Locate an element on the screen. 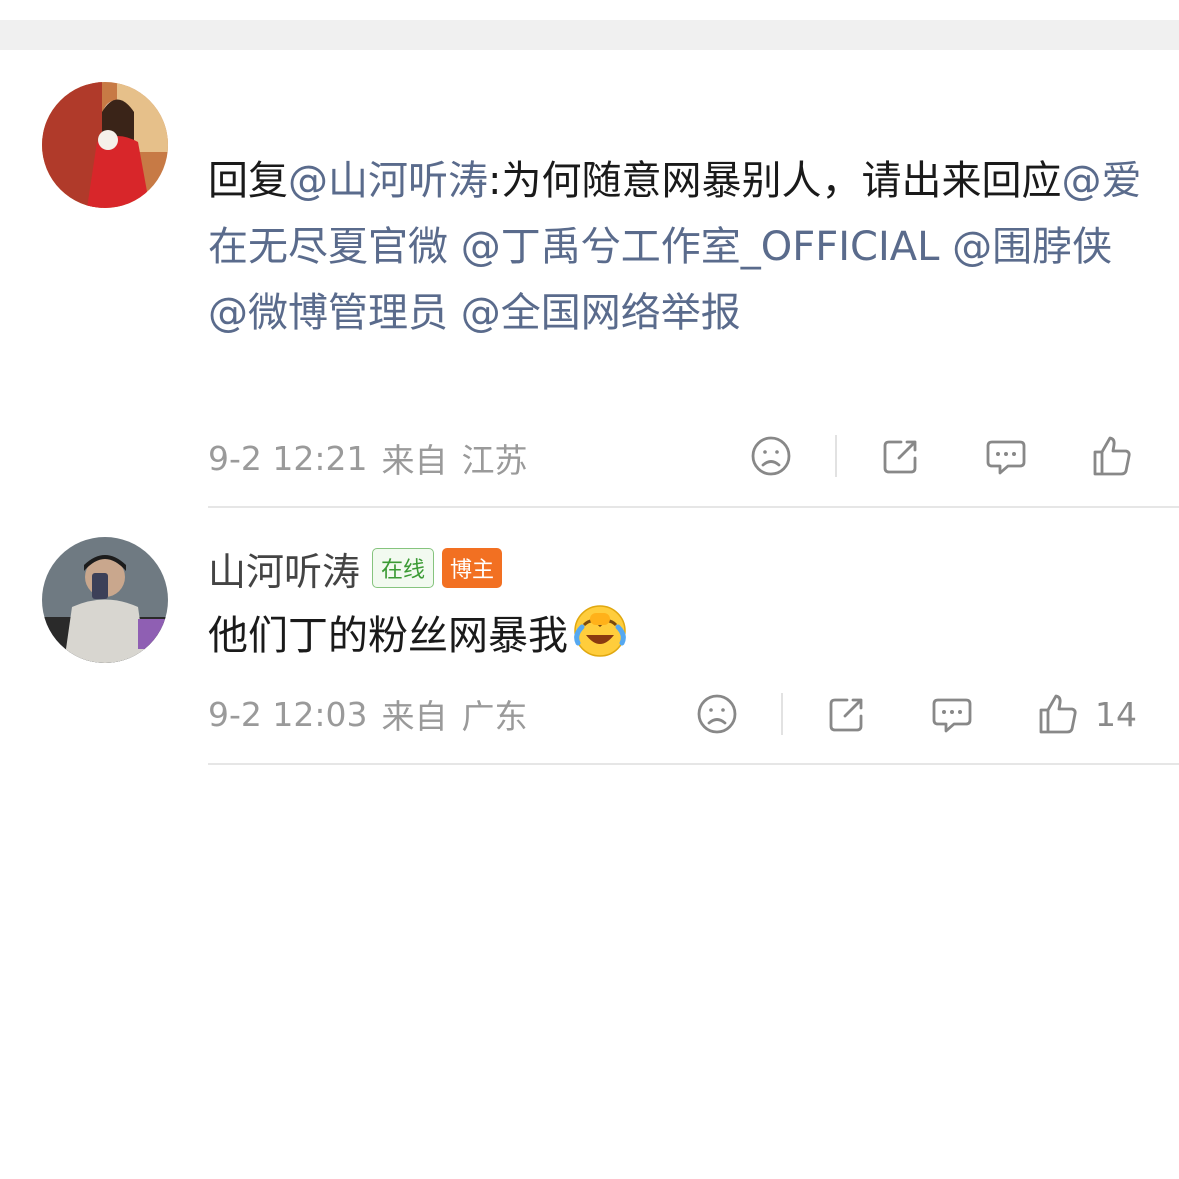  mention-link: @丁禹兮工作室_OFFICIAL is located at coordinates (700, 247).